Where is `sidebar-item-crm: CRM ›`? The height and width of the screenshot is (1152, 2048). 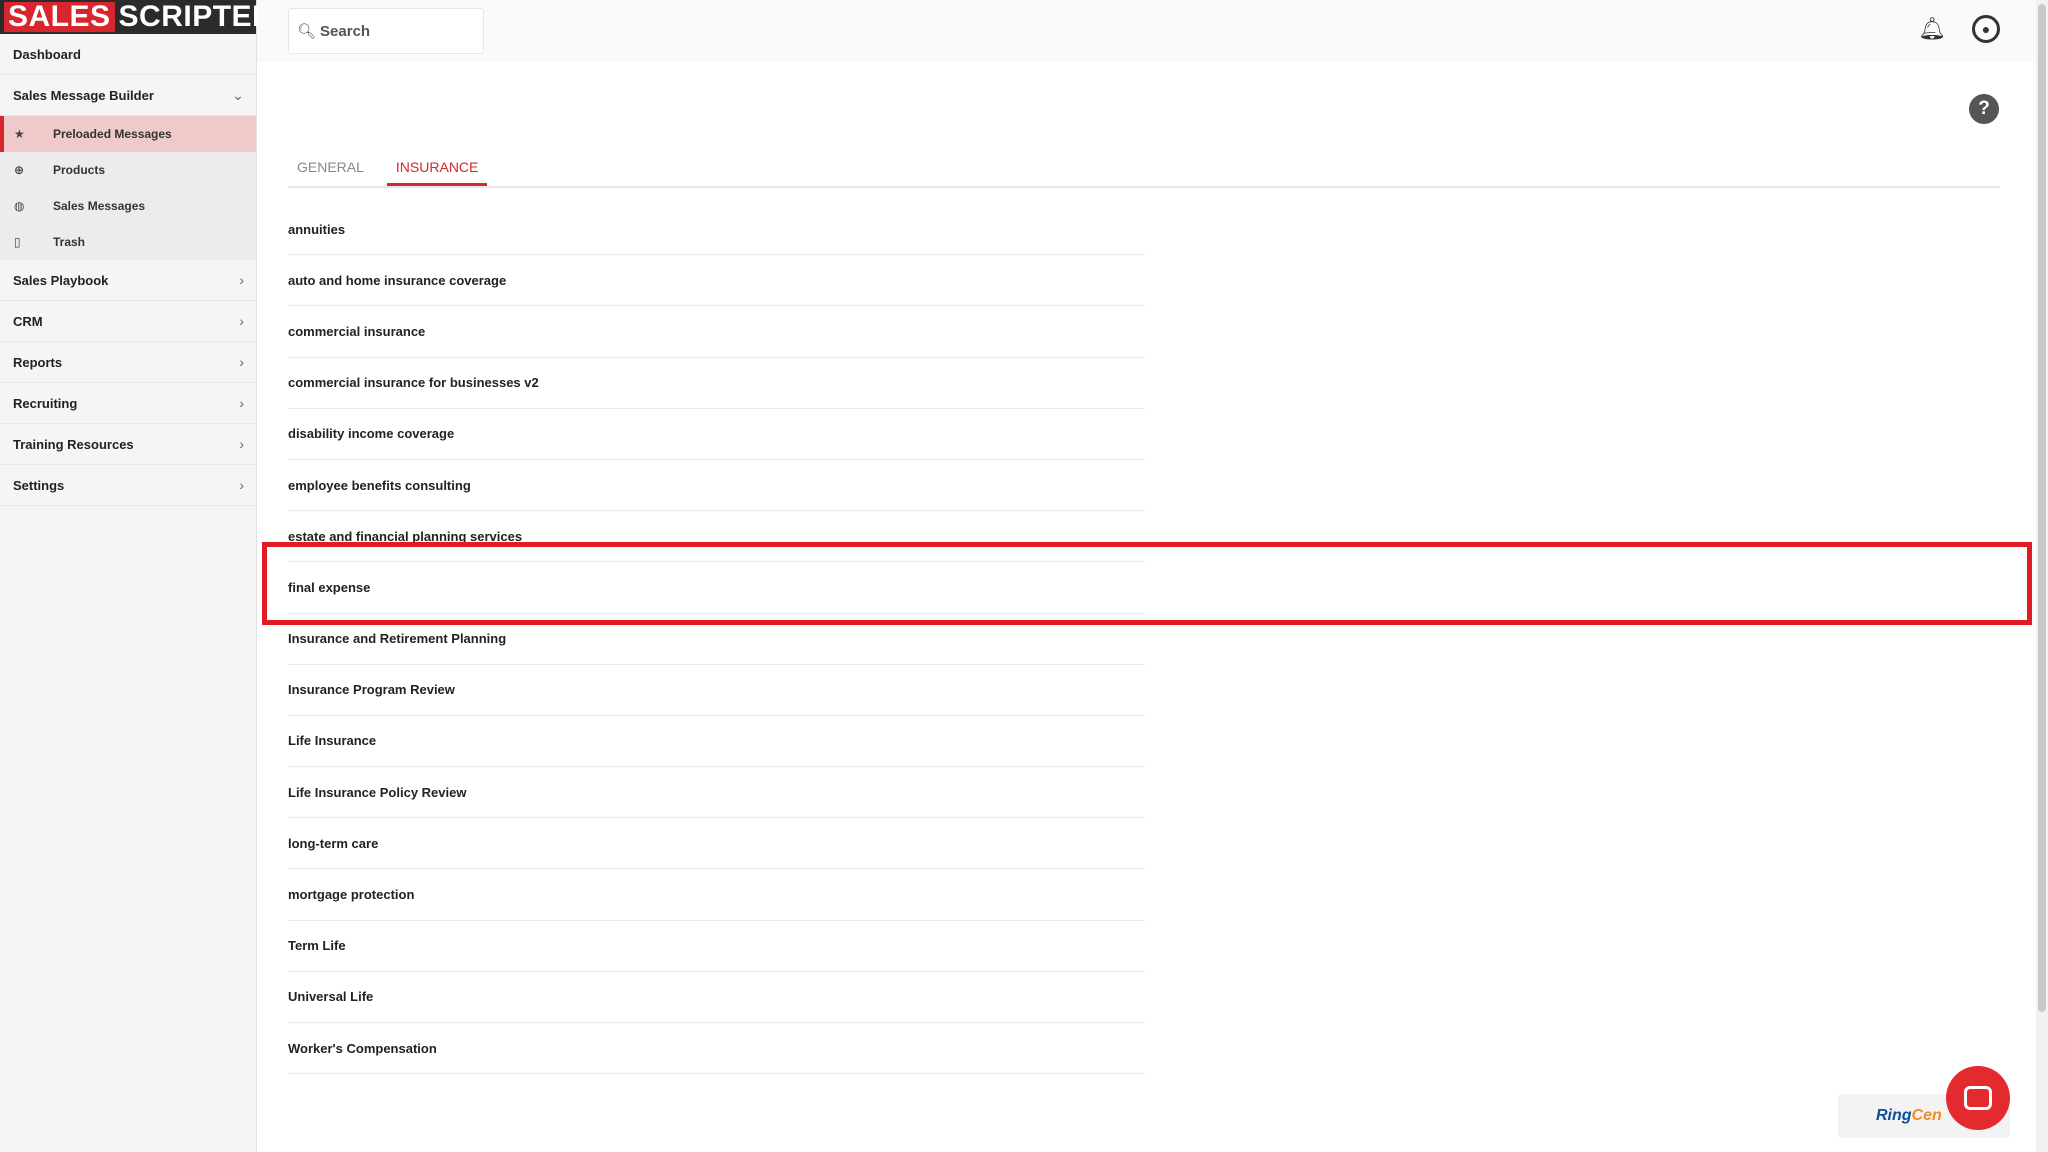 sidebar-item-crm: CRM › is located at coordinates (128, 321).